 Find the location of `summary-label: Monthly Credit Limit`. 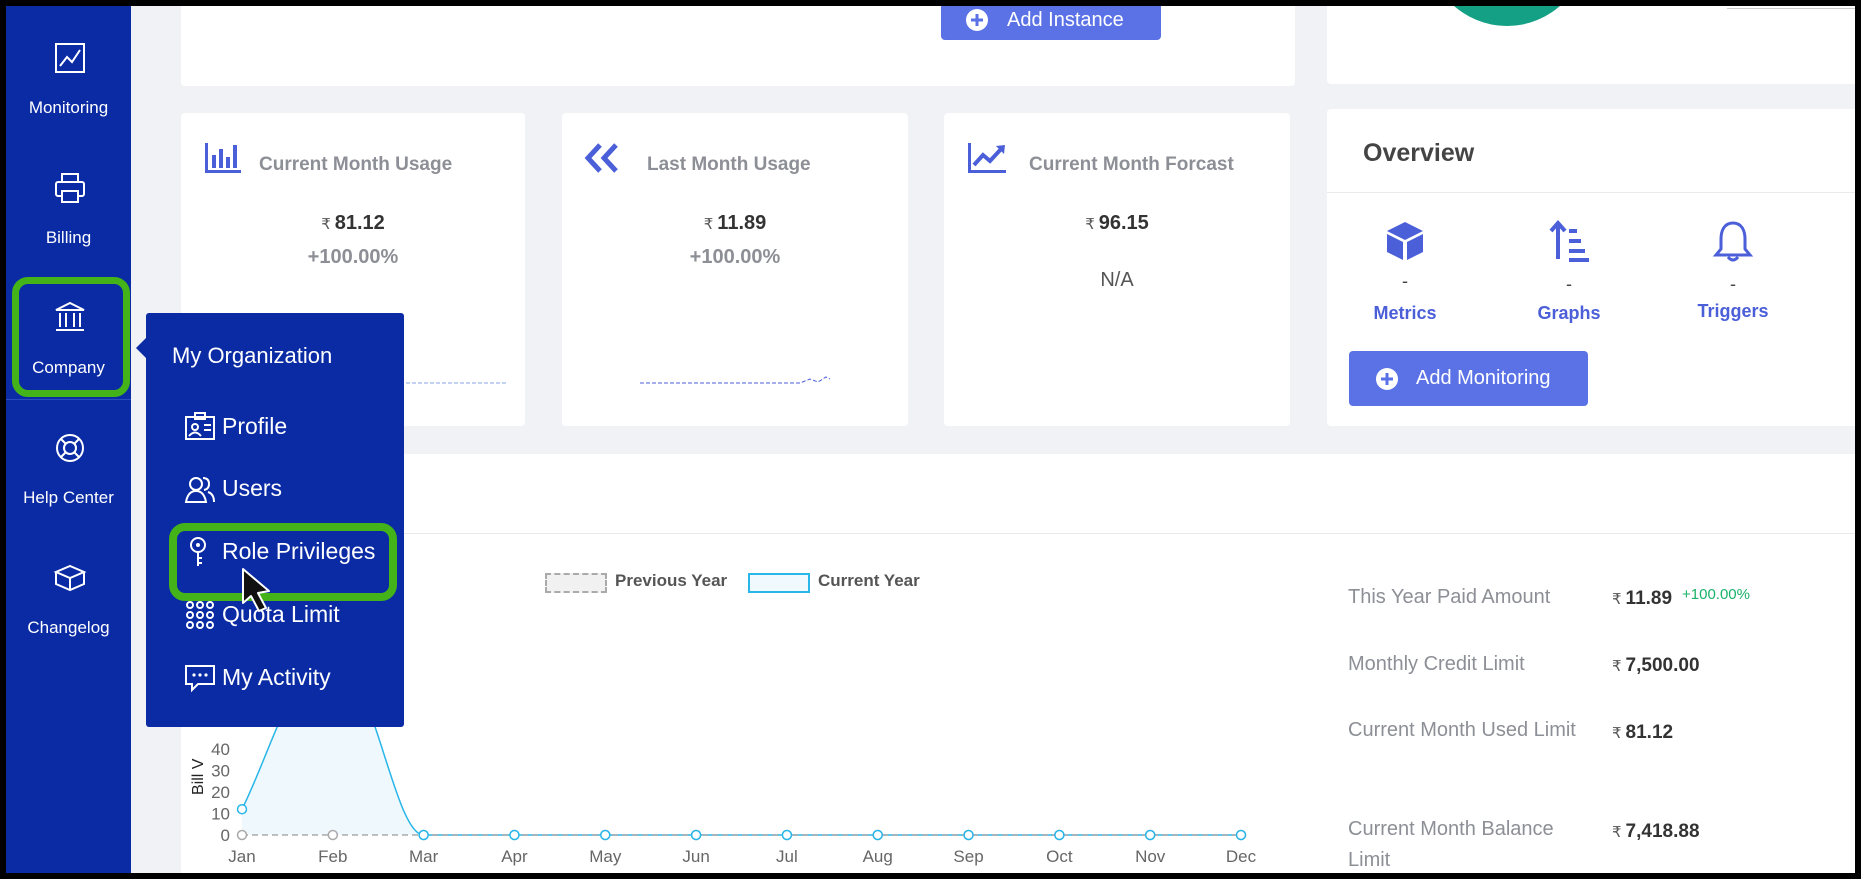

summary-label: Monthly Credit Limit is located at coordinates (1436, 664).